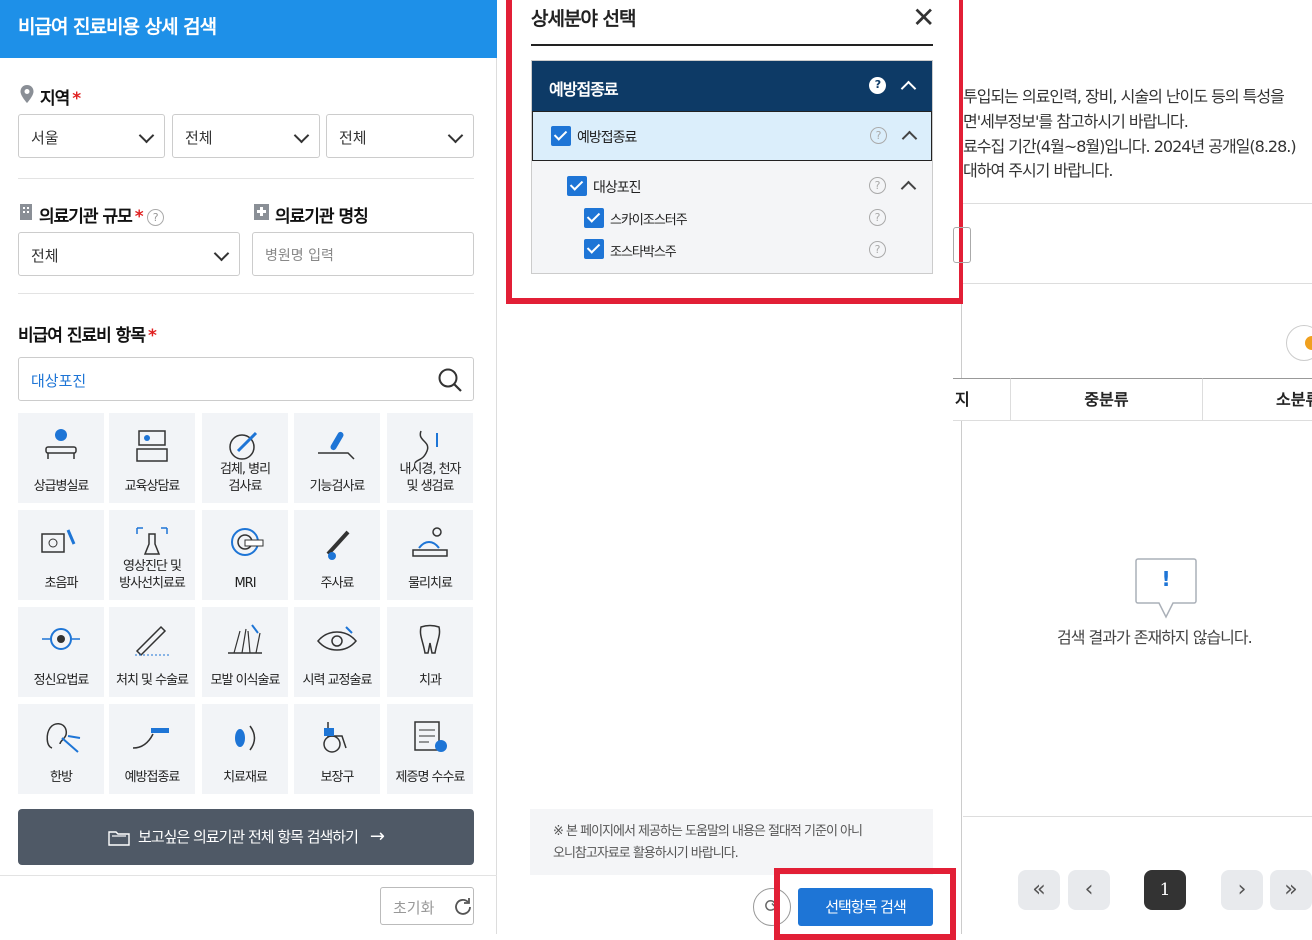 The width and height of the screenshot is (1312, 940). Describe the element at coordinates (981, 399) in the screenshot. I see `column-header: 지` at that location.